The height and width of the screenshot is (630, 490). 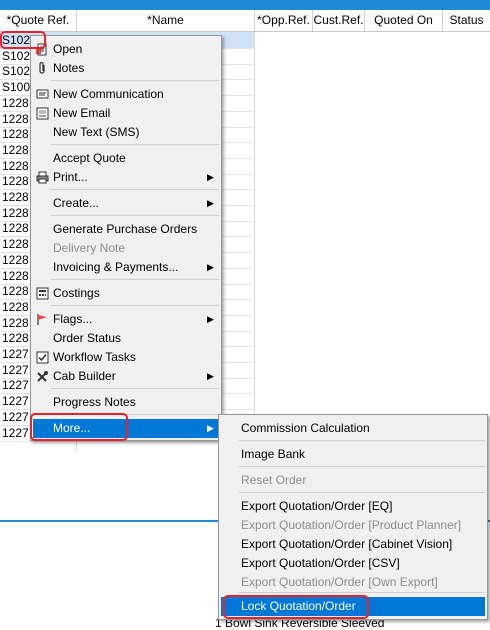 What do you see at coordinates (23, 40) in the screenshot?
I see `annotation-selected-cell` at bounding box center [23, 40].